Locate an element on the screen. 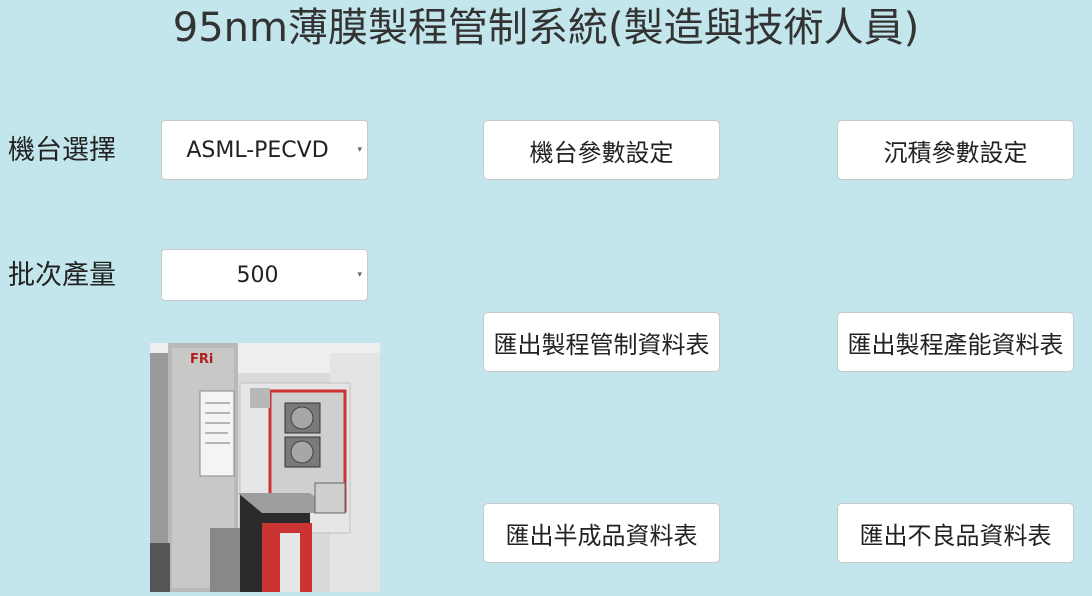 The width and height of the screenshot is (1092, 596). batch-select-value: 500 is located at coordinates (257, 275).